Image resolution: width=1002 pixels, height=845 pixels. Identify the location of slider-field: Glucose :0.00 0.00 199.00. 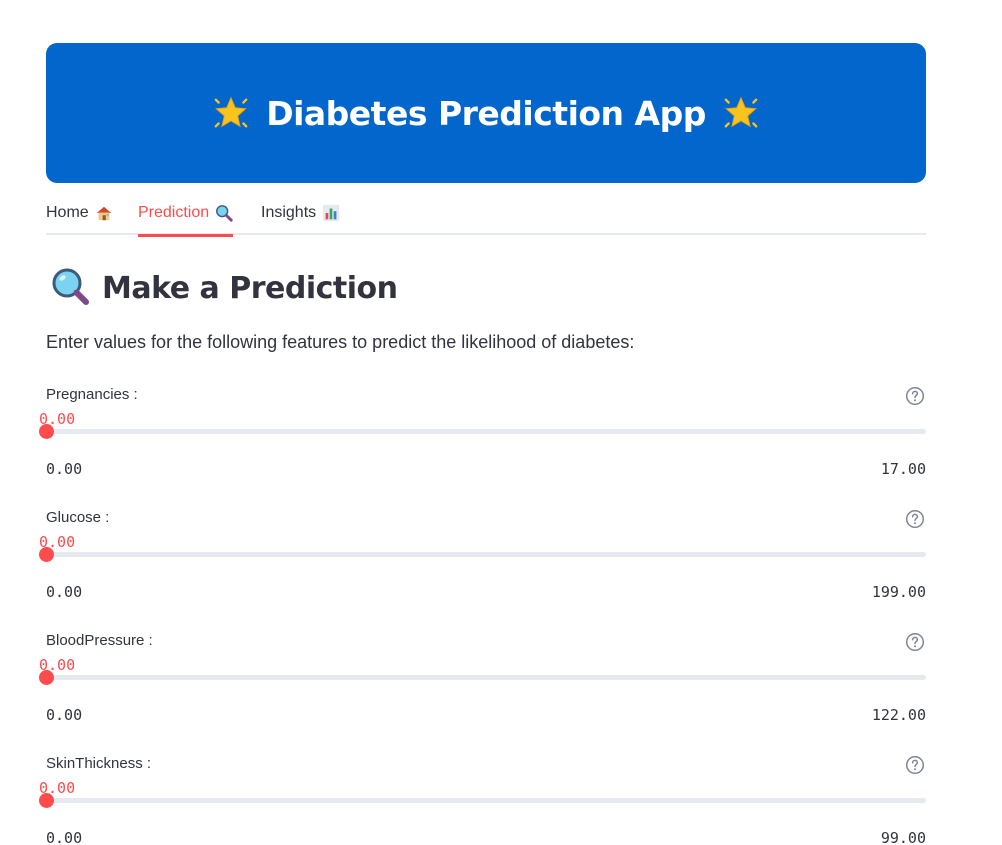
(501, 564).